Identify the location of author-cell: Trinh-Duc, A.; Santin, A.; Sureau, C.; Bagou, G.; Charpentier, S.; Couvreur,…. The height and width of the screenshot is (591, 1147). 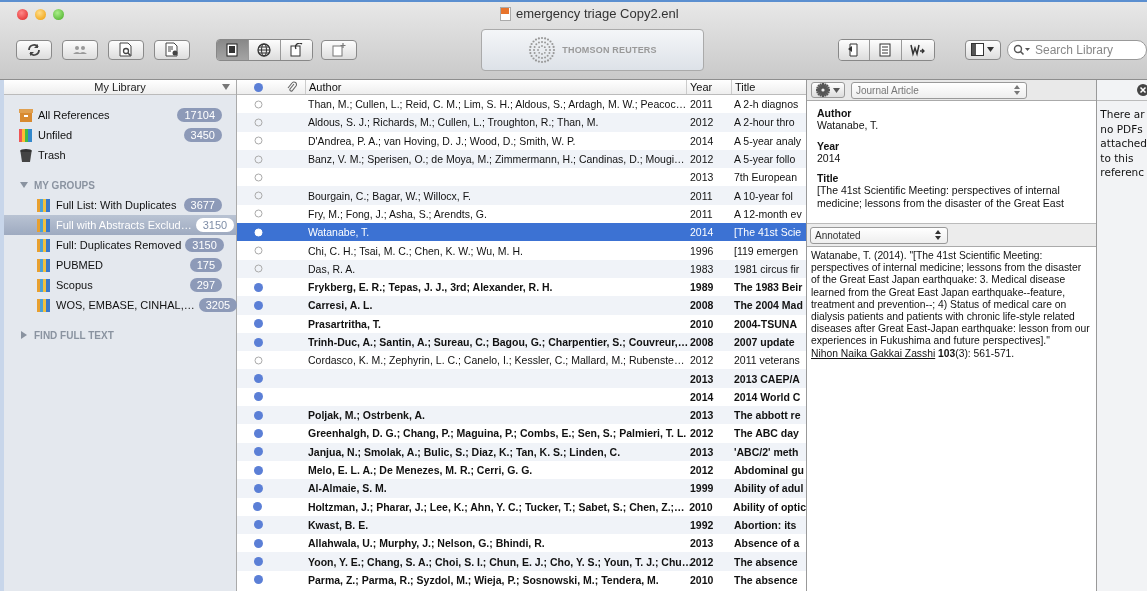
(498, 342).